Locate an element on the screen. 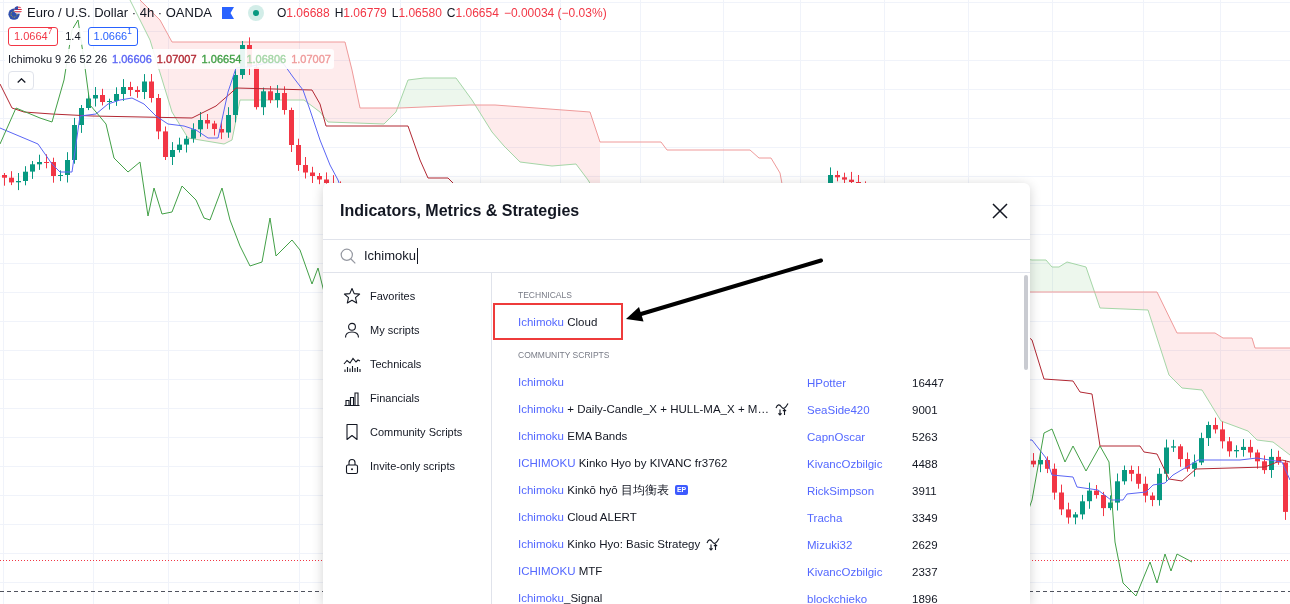 Image resolution: width=1290 pixels, height=604 pixels. ohlc-value: L1.06580 is located at coordinates (416, 13).